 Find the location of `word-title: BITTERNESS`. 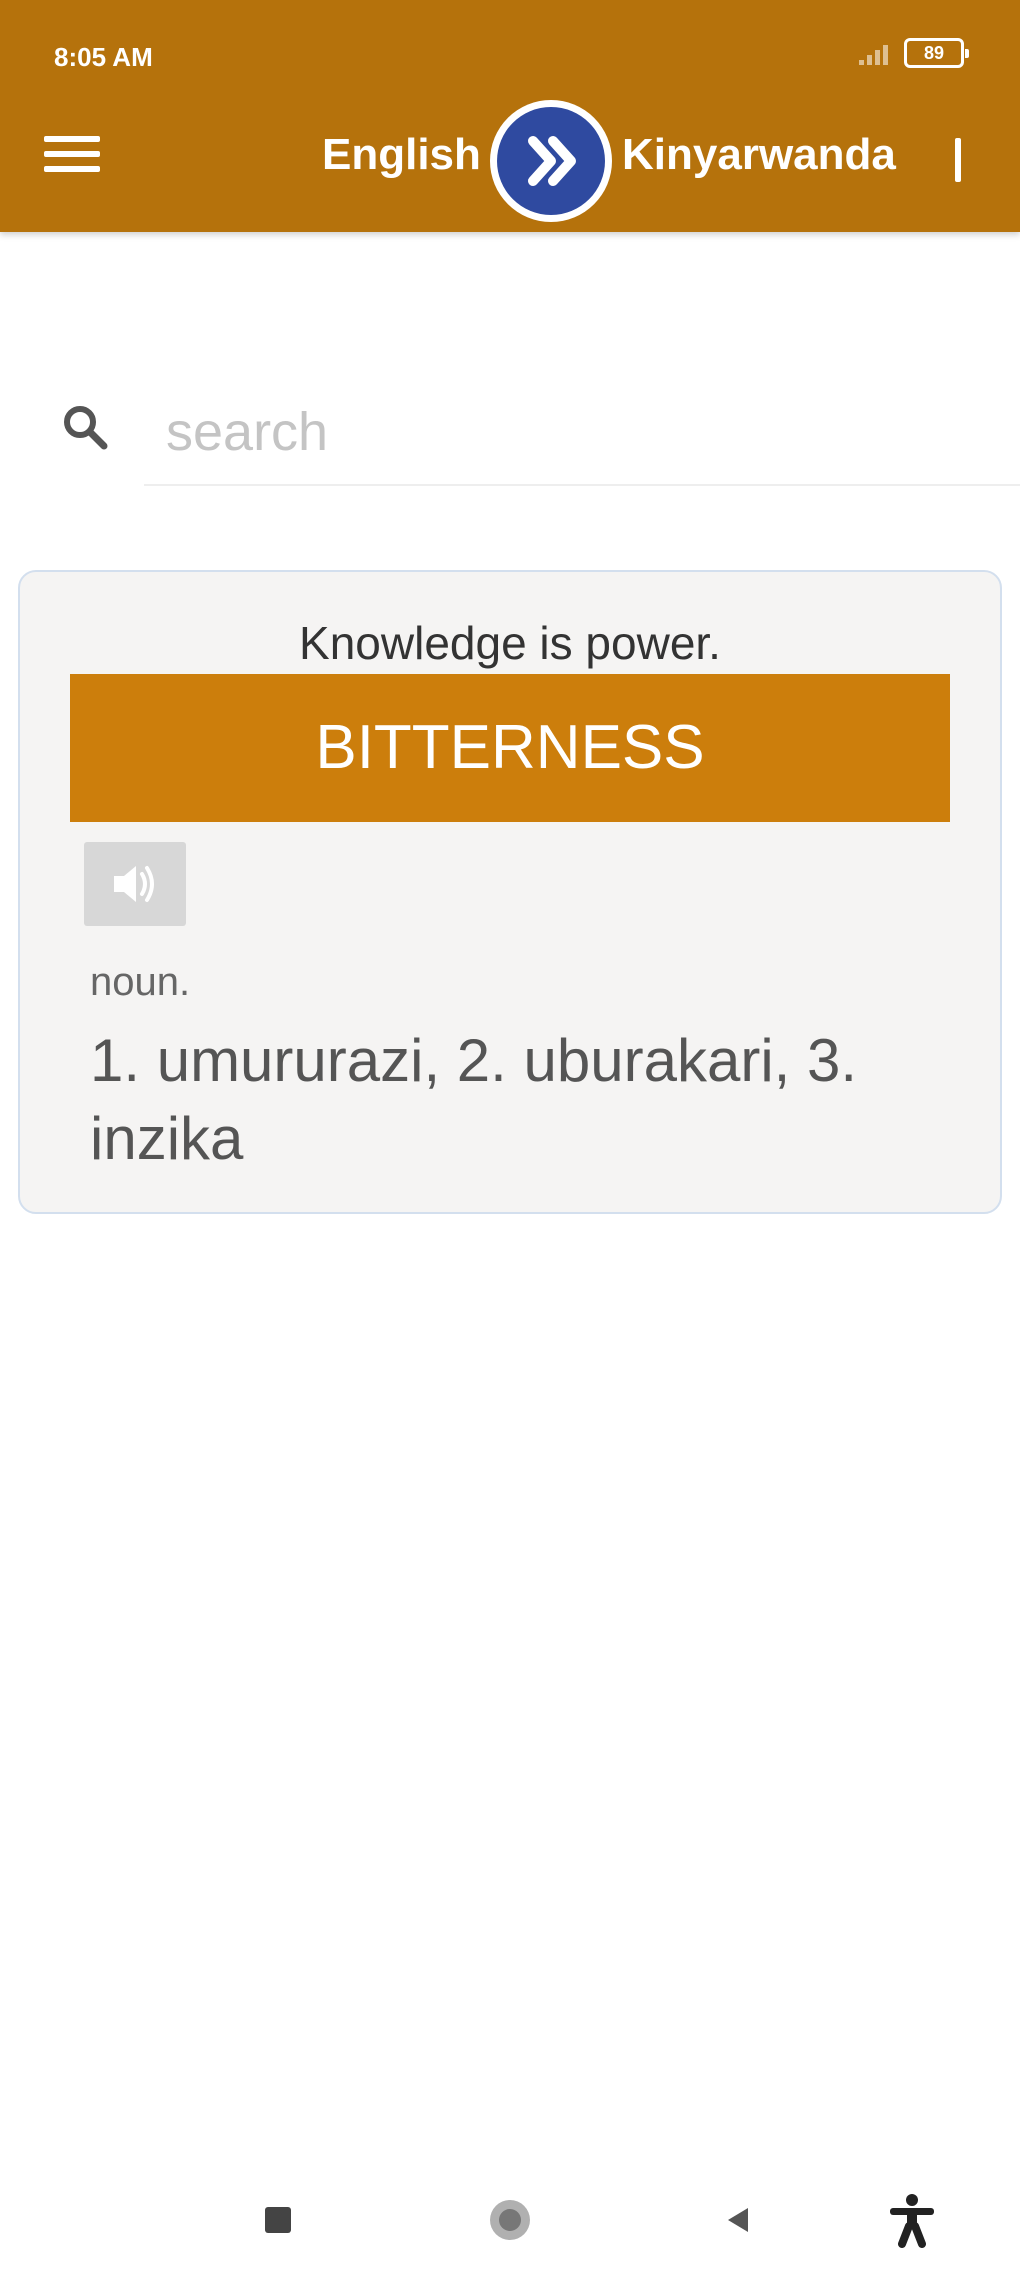

word-title: BITTERNESS is located at coordinates (510, 748).